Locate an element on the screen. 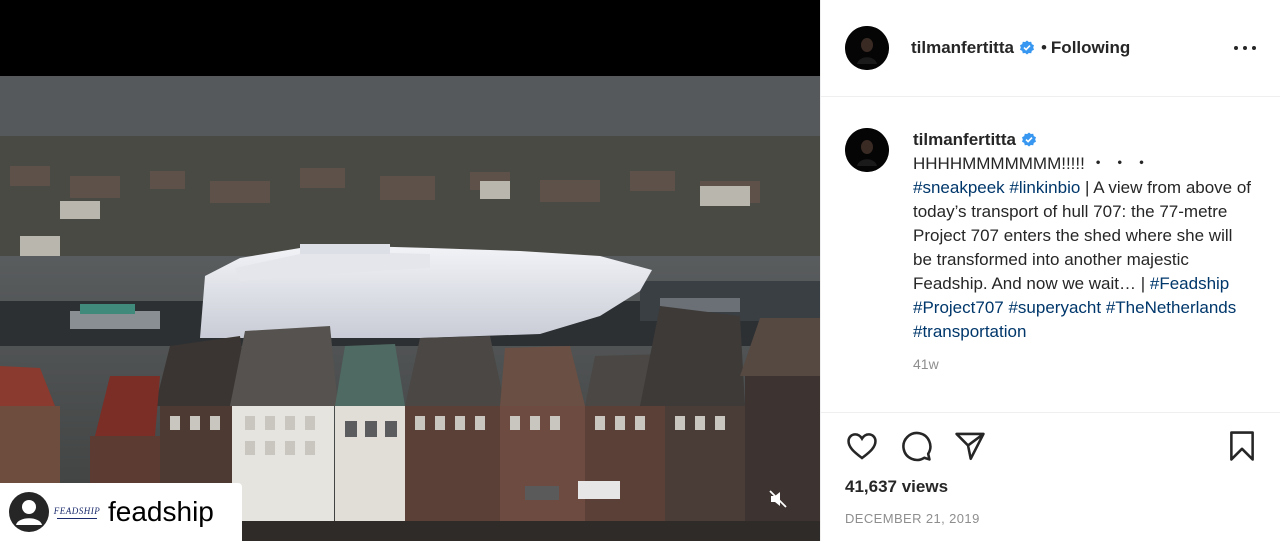  user-icon is located at coordinates (29, 512).